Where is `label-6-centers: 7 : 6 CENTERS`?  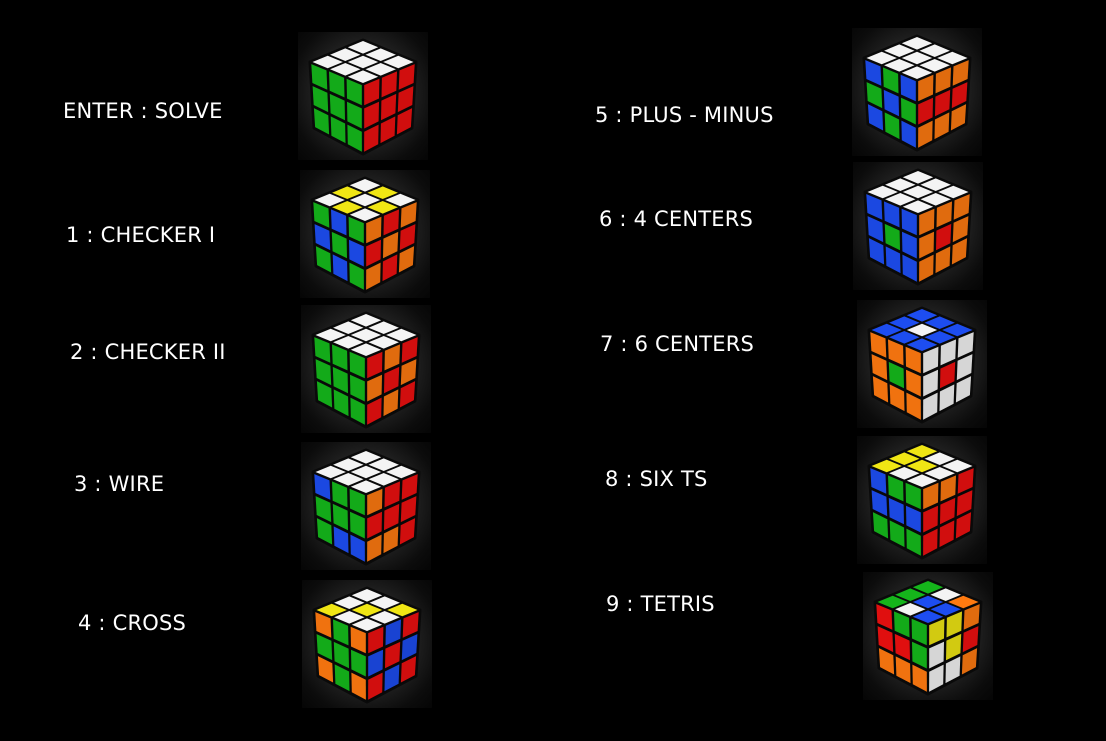 label-6-centers: 7 : 6 CENTERS is located at coordinates (677, 344).